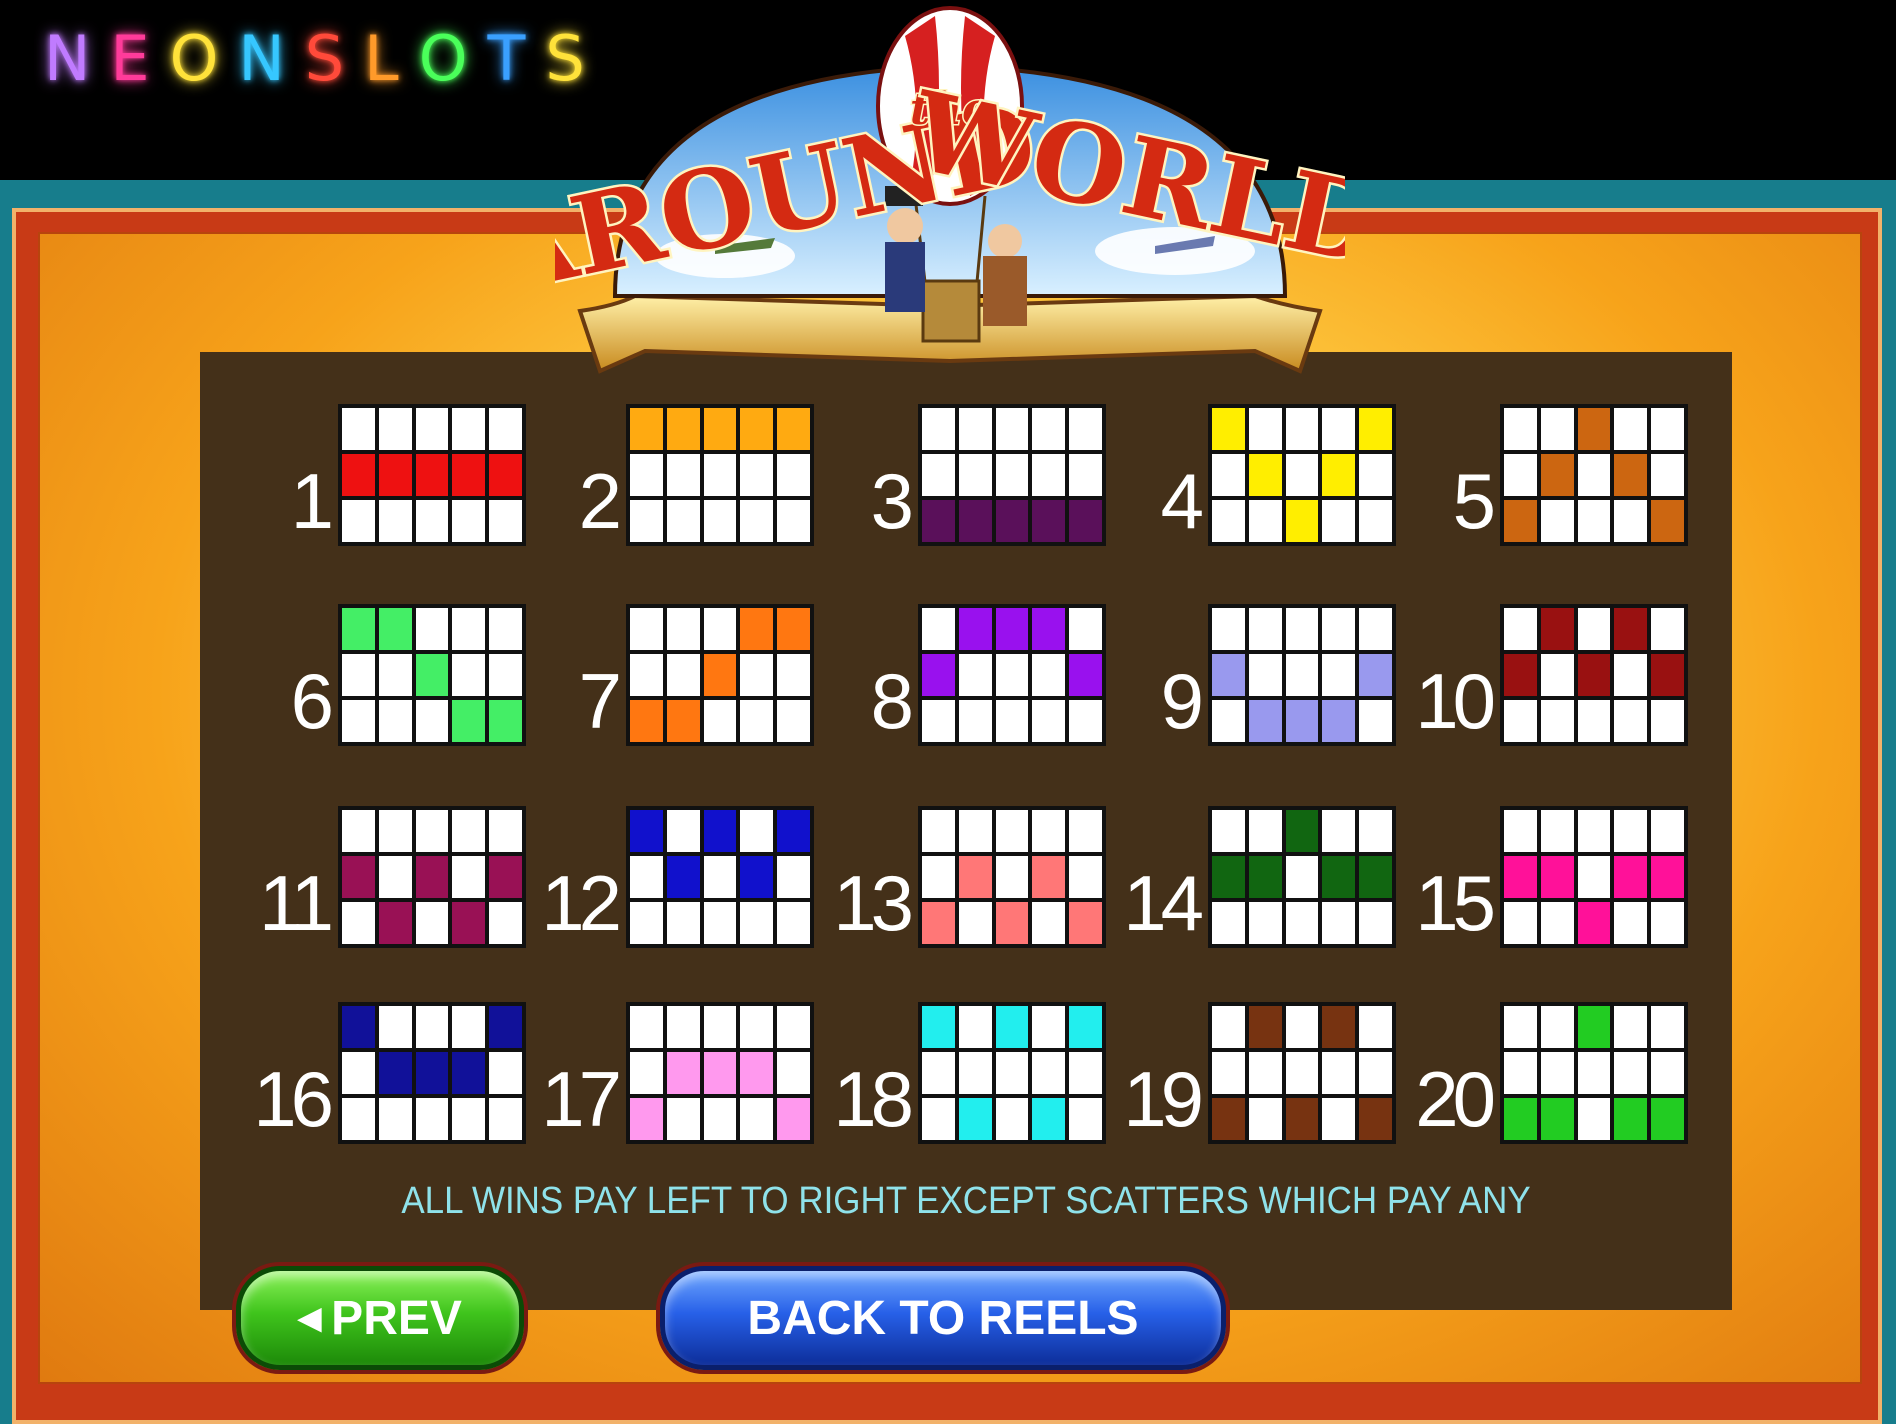 This screenshot has height=1424, width=1896. I want to click on around-the-world-logo: AROUND the WORLD, so click(950, 190).